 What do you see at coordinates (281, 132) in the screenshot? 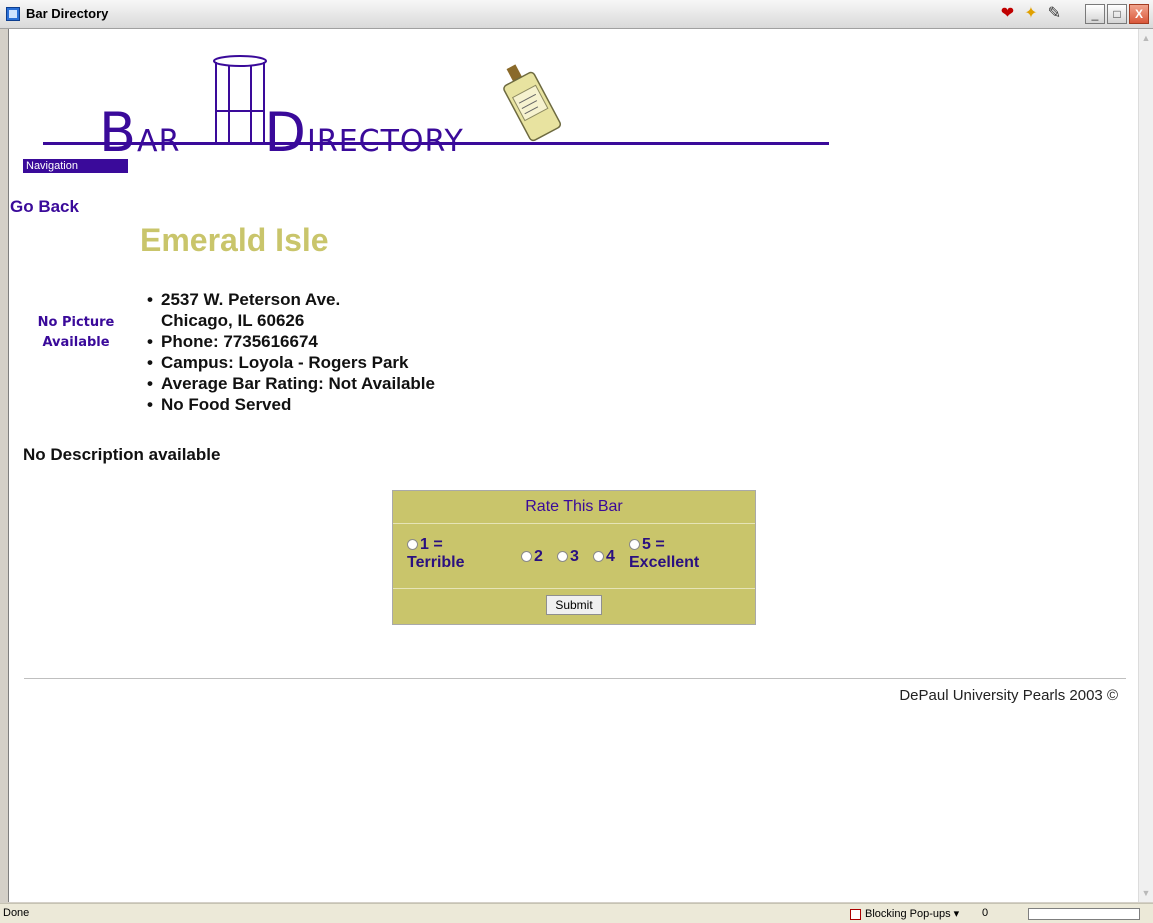
I see `logo-text: BAR DIRECTORY` at bounding box center [281, 132].